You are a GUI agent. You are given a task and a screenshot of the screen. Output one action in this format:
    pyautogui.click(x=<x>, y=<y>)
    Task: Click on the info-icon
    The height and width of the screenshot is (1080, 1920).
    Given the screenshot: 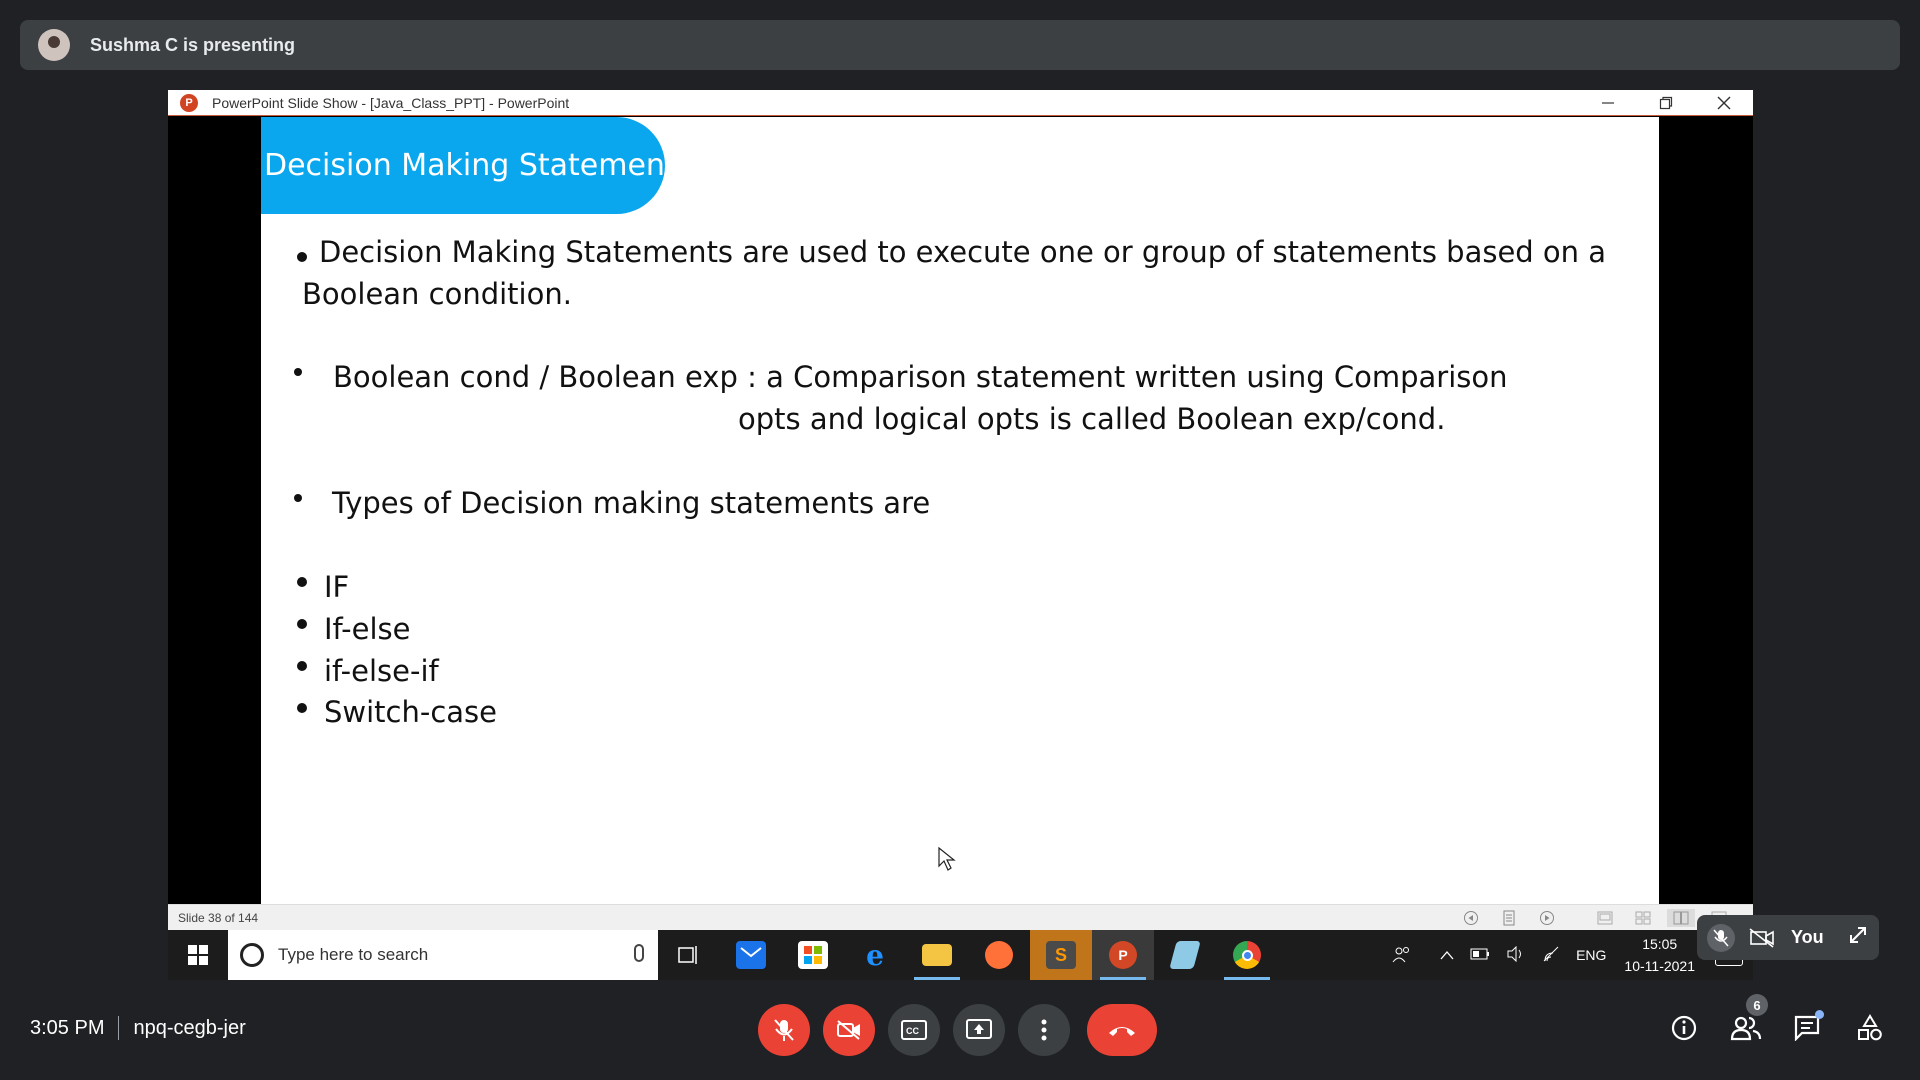 What is the action you would take?
    pyautogui.click(x=1684, y=1028)
    